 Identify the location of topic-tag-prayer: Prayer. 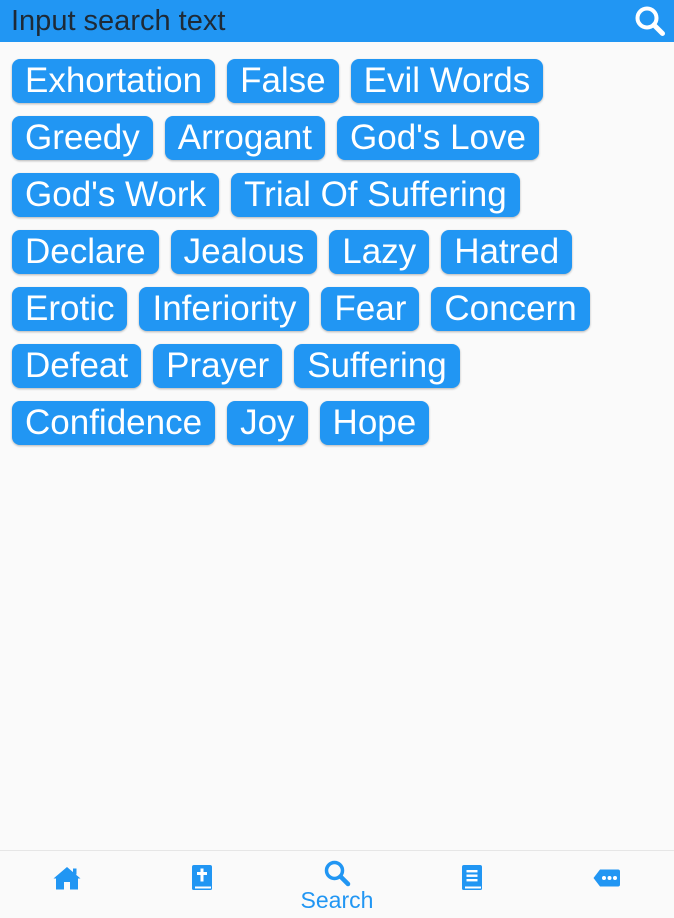
(218, 366).